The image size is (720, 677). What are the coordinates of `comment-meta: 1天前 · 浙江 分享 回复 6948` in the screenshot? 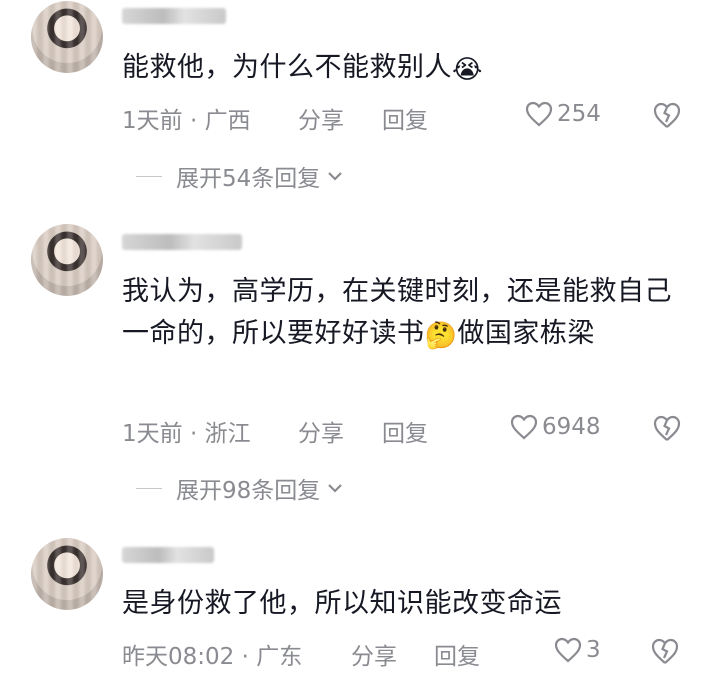 It's located at (421, 431).